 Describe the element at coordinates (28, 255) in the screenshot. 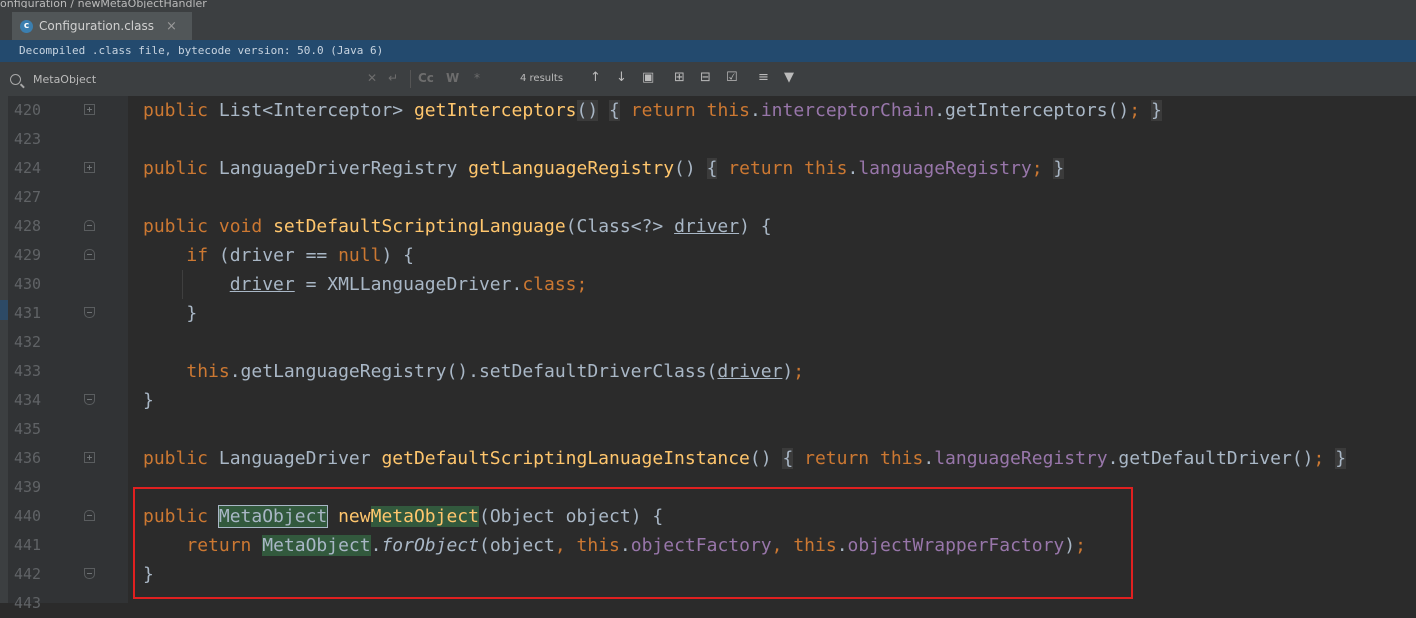

I see `line-number: 429` at that location.